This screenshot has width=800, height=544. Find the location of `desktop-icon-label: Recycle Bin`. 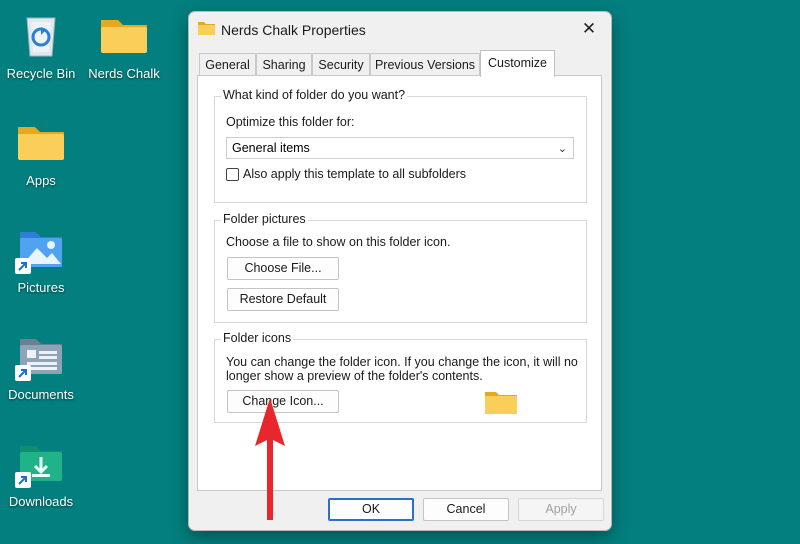

desktop-icon-label: Recycle Bin is located at coordinates (41, 73).